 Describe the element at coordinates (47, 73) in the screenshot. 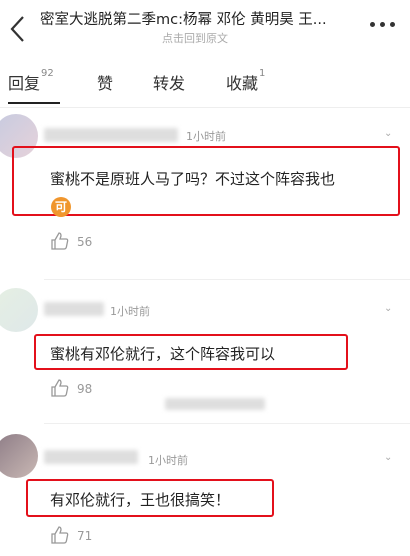

I see `tab-replies-count: 92` at that location.